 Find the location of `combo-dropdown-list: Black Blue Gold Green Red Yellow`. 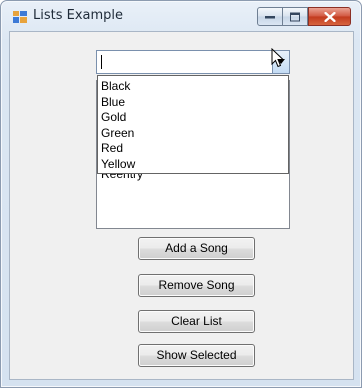

combo-dropdown-list: Black Blue Gold Green Red Yellow is located at coordinates (193, 124).